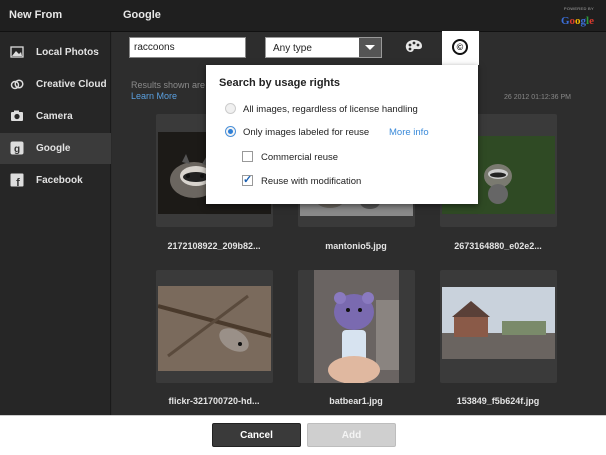 The height and width of the screenshot is (455, 606). I want to click on title-bar: New From Google POWERED BY Google, so click(303, 16).